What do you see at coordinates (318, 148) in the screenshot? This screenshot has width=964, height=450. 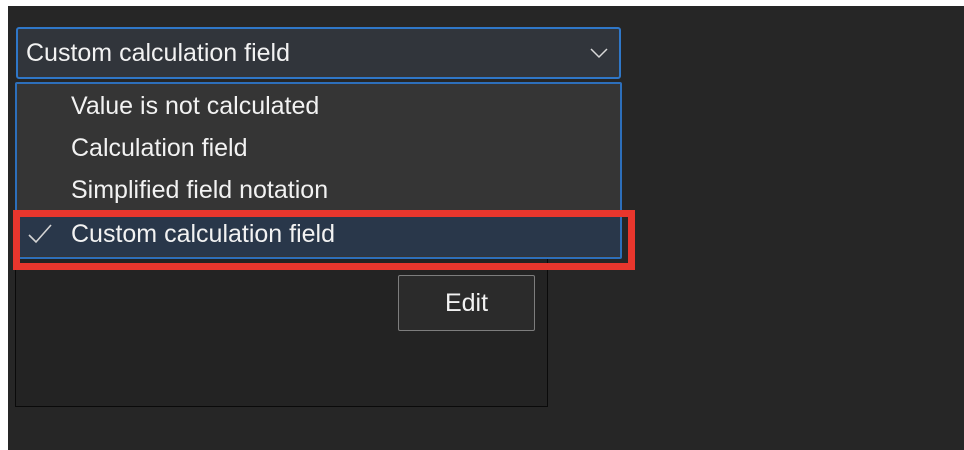 I see `option-calculation-field: Calculation field` at bounding box center [318, 148].